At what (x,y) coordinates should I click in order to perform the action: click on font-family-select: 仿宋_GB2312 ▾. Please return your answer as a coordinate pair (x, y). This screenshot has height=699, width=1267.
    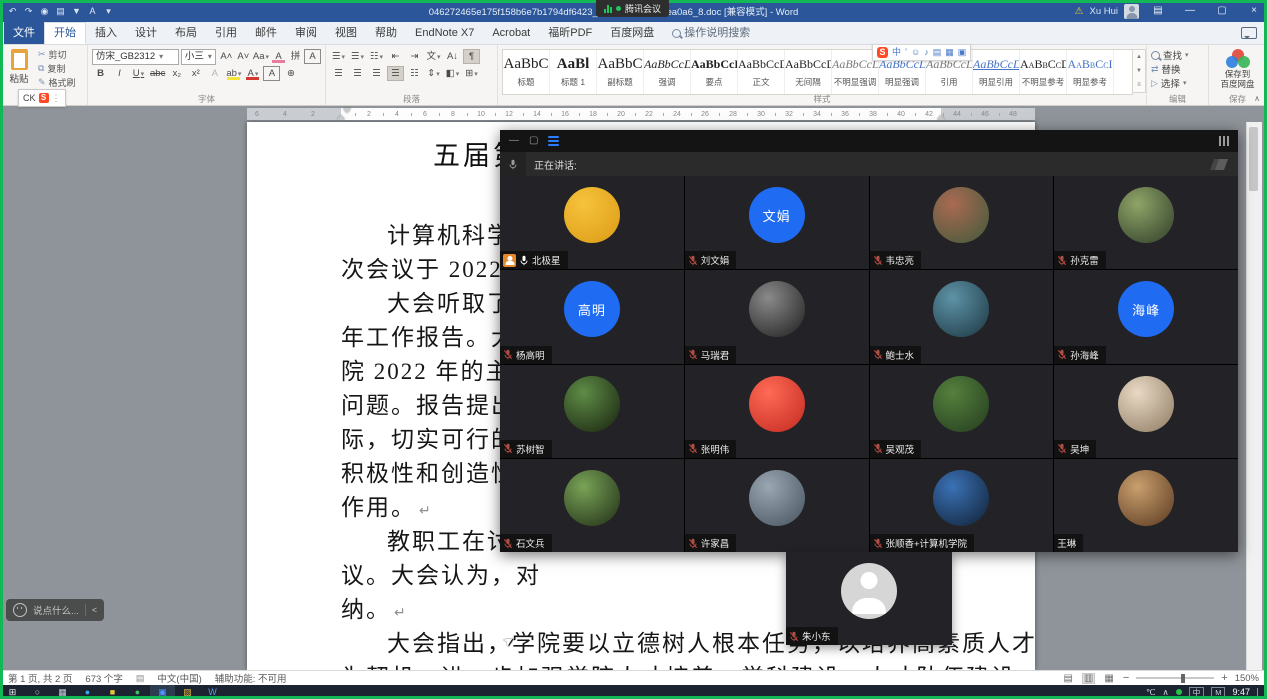
    Looking at the image, I should click on (135, 56).